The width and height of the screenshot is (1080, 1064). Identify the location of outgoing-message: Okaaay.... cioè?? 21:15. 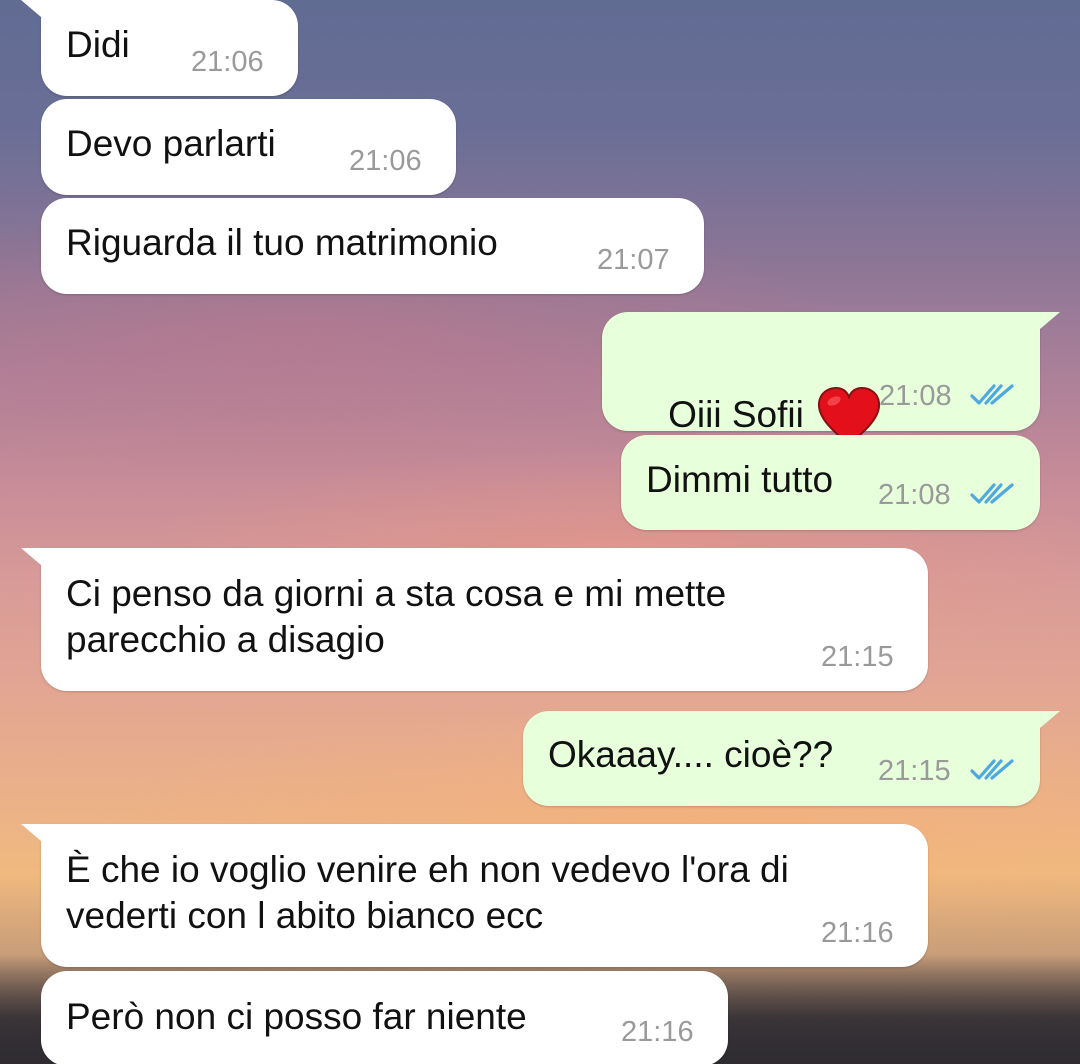
(791, 758).